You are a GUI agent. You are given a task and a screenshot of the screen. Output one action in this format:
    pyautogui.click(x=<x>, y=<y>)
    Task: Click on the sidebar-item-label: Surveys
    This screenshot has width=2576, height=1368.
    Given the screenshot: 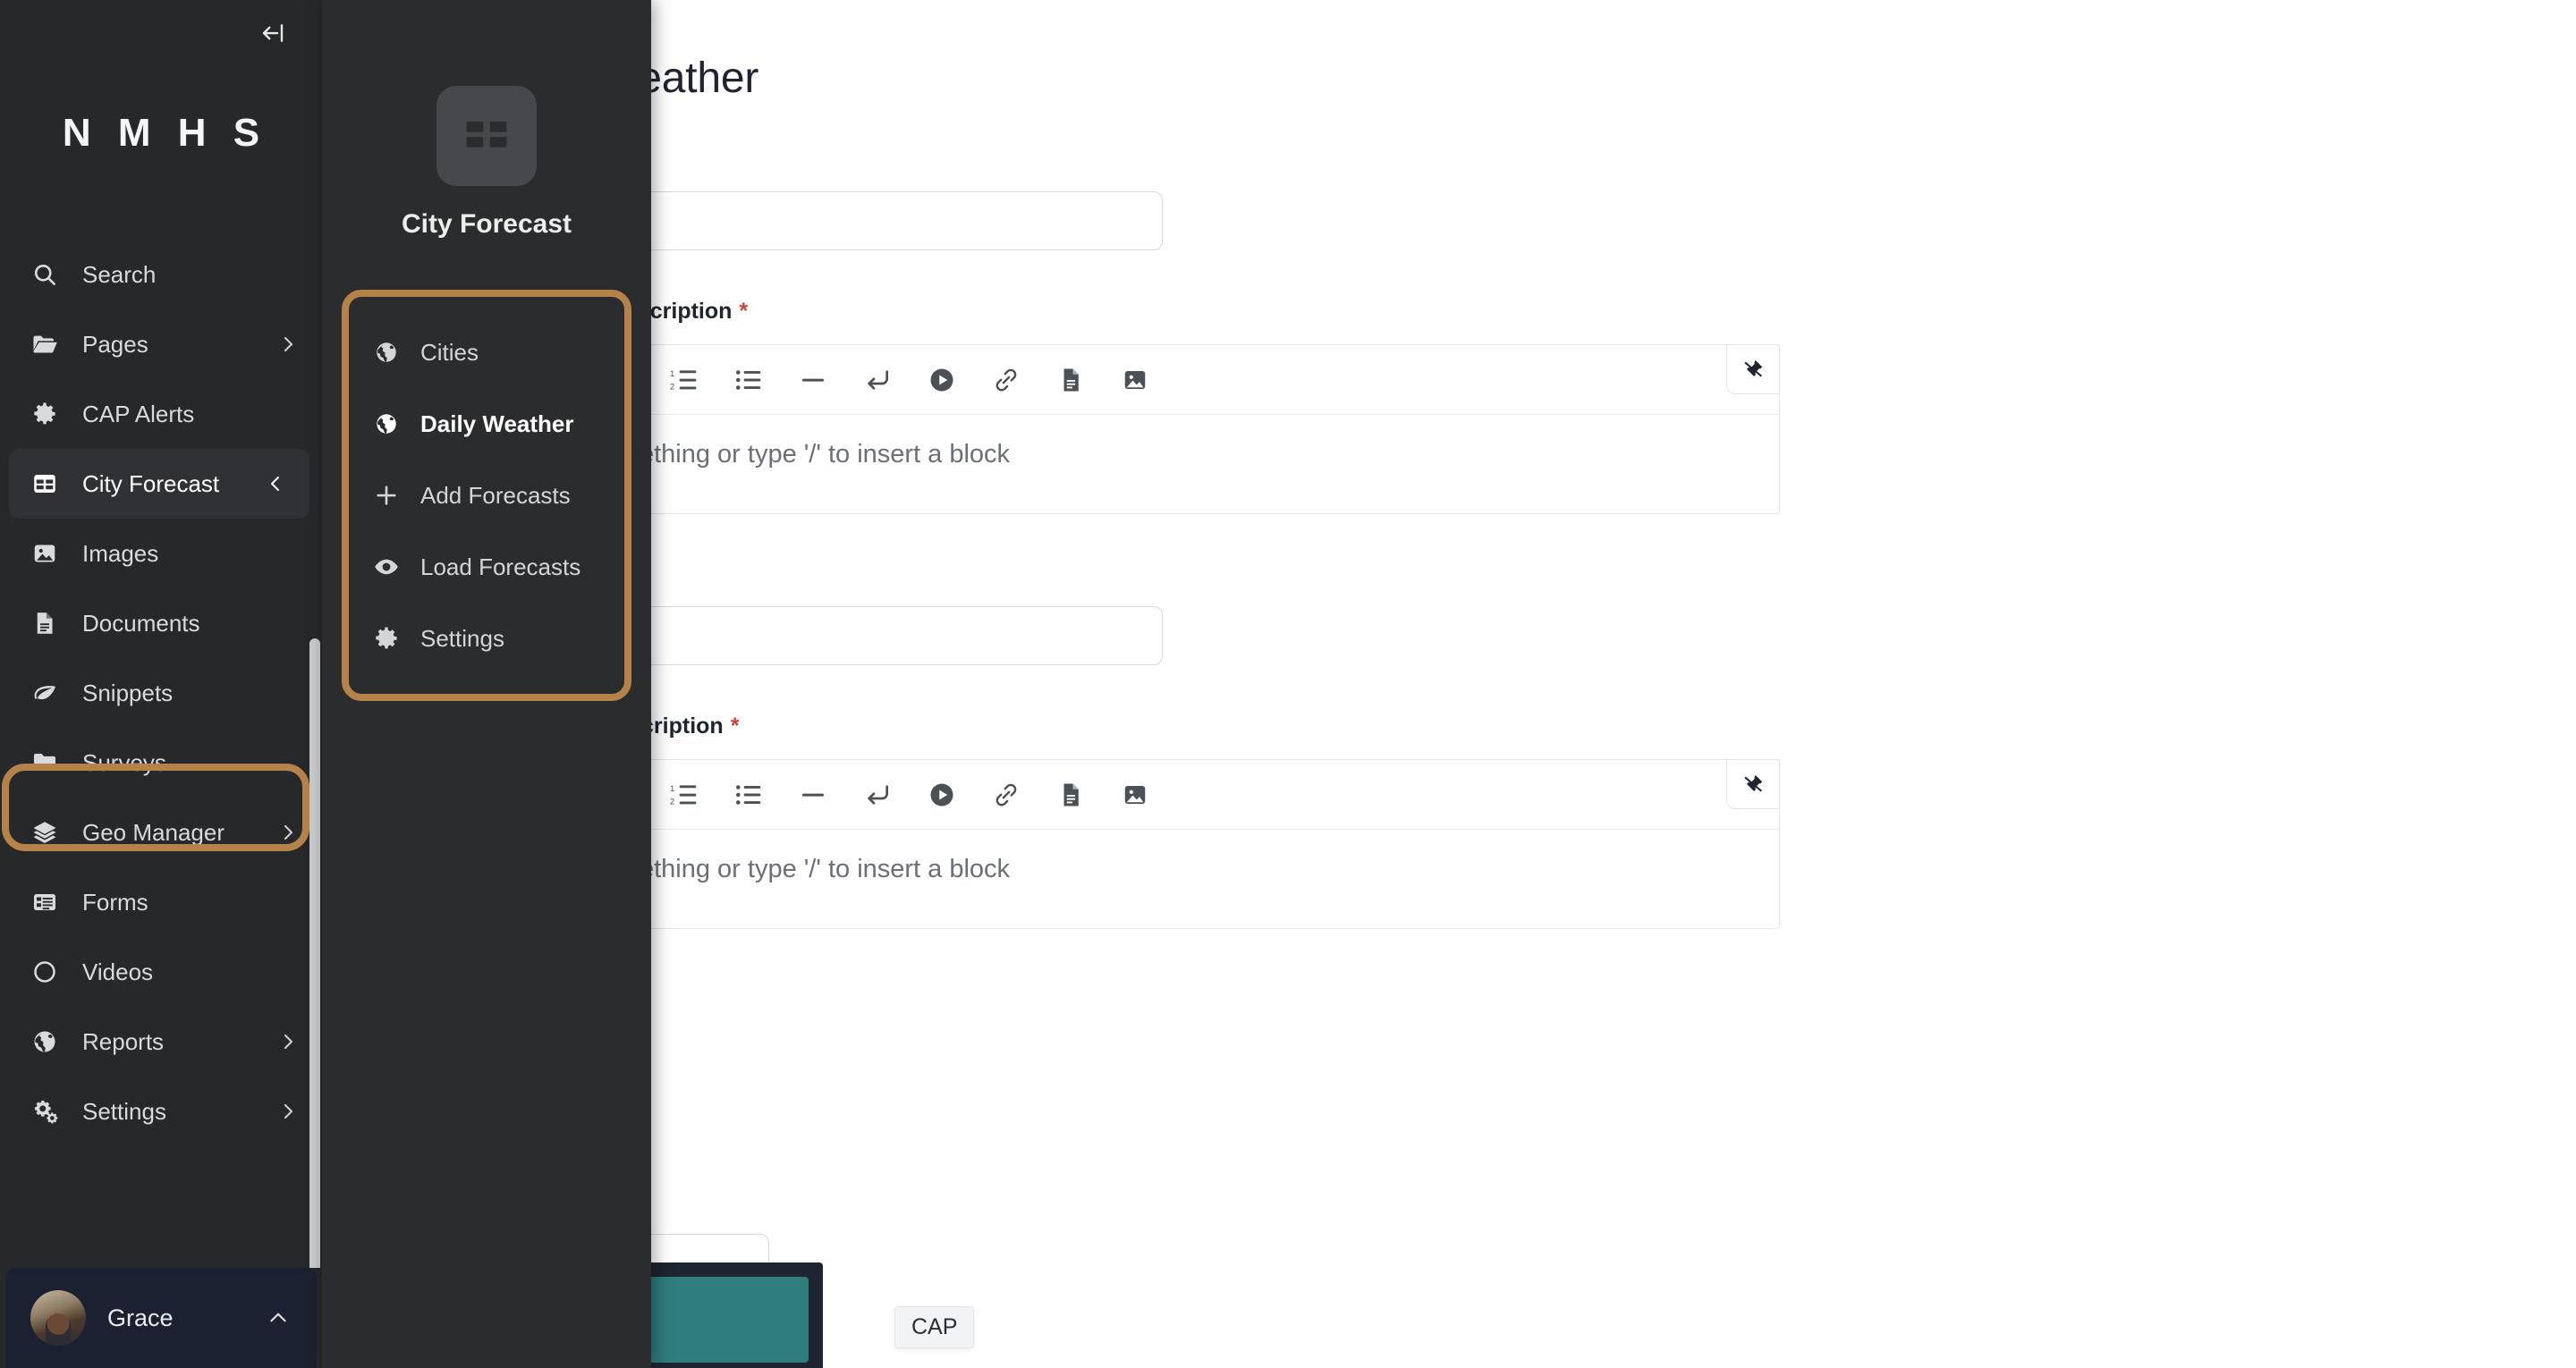 What is the action you would take?
    pyautogui.click(x=124, y=762)
    